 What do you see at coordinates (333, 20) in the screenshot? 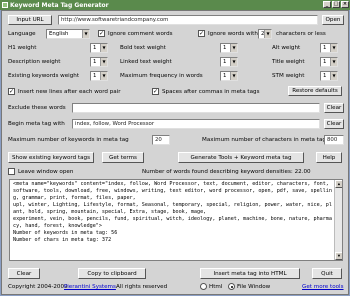
I see `open-button: Open` at bounding box center [333, 20].